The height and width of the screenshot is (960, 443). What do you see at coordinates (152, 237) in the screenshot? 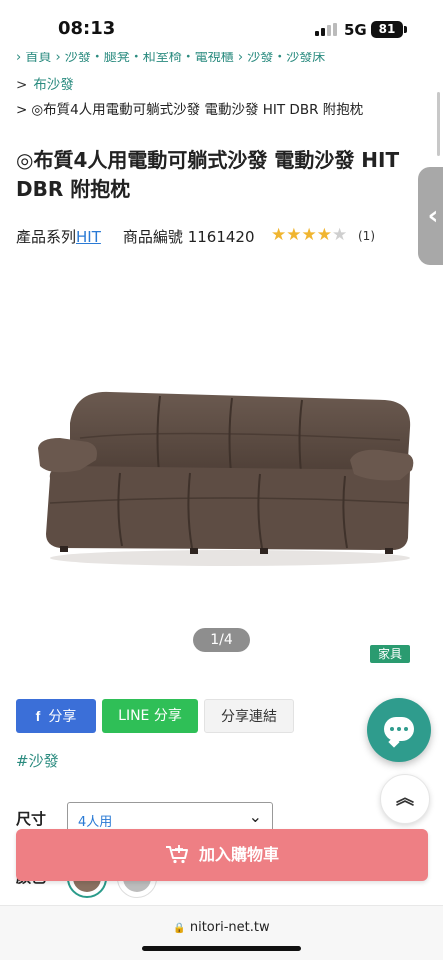
I see `code-label: 商品編號` at bounding box center [152, 237].